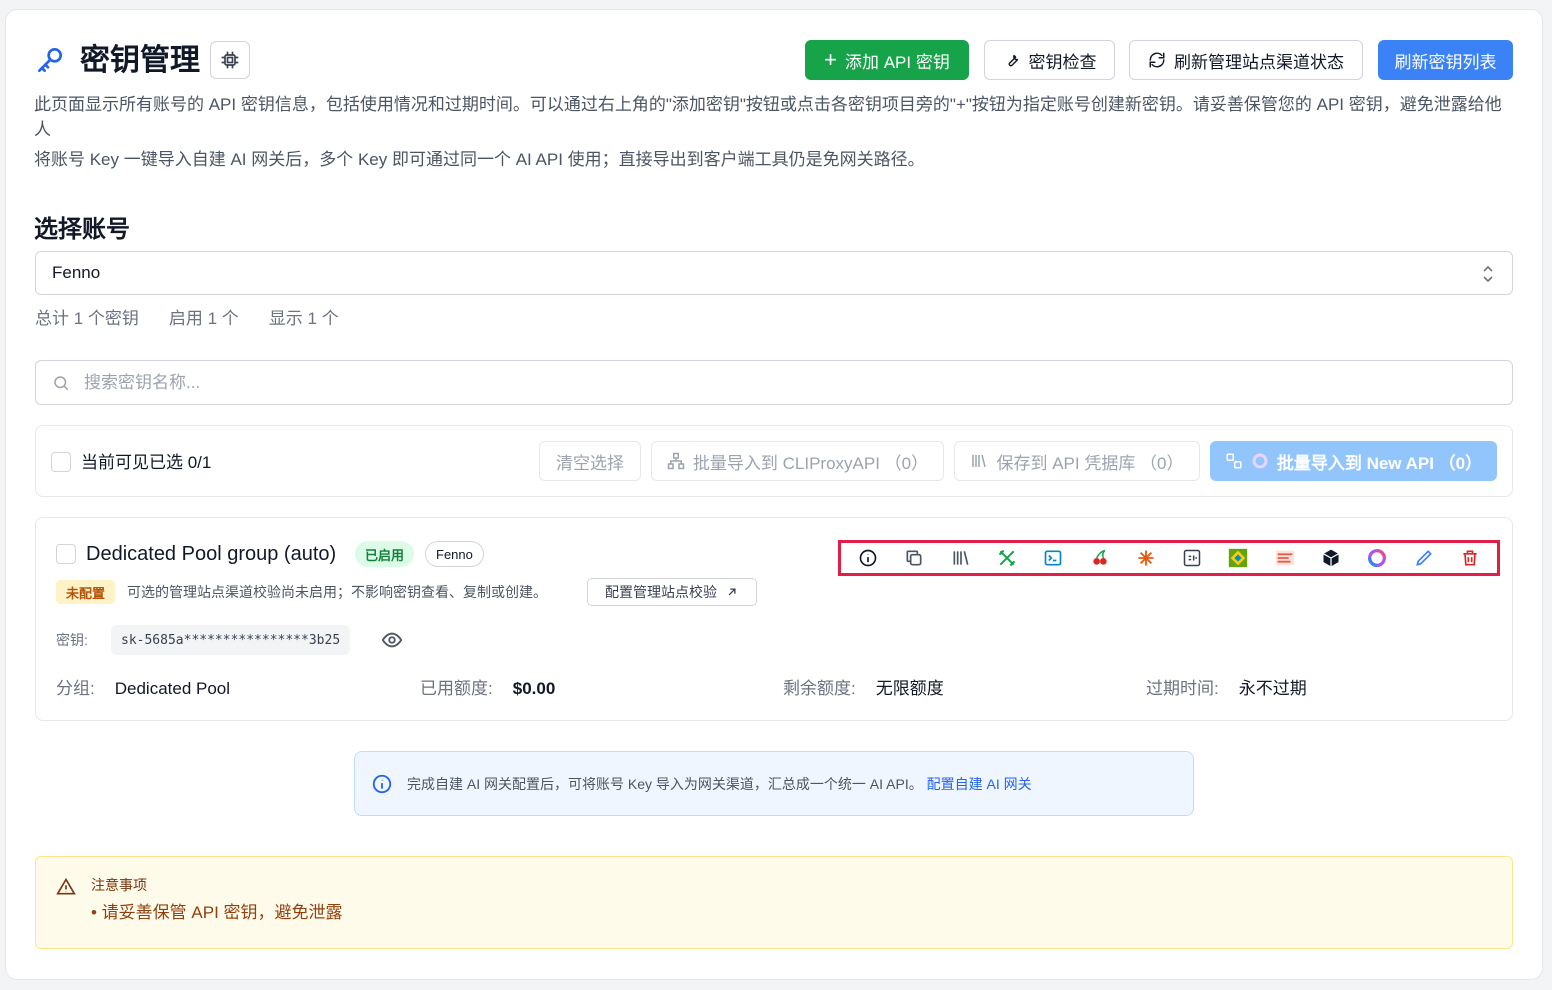 This screenshot has height=990, width=1552. Describe the element at coordinates (1100, 558) in the screenshot. I see `cherry-icon` at that location.